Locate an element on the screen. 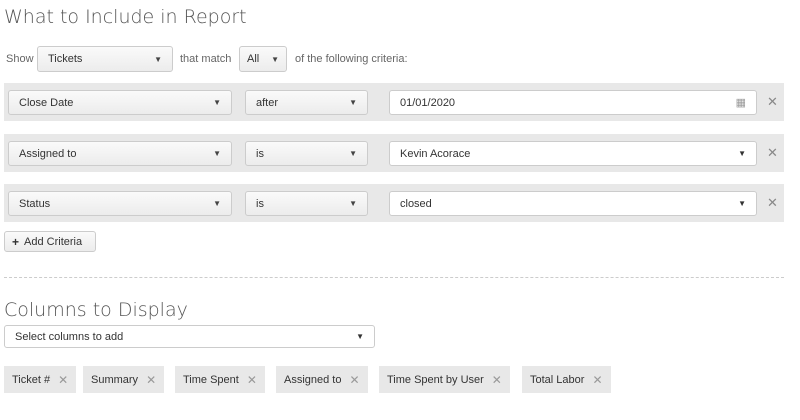  criteria-value: Kevin Acorace is located at coordinates (435, 153).